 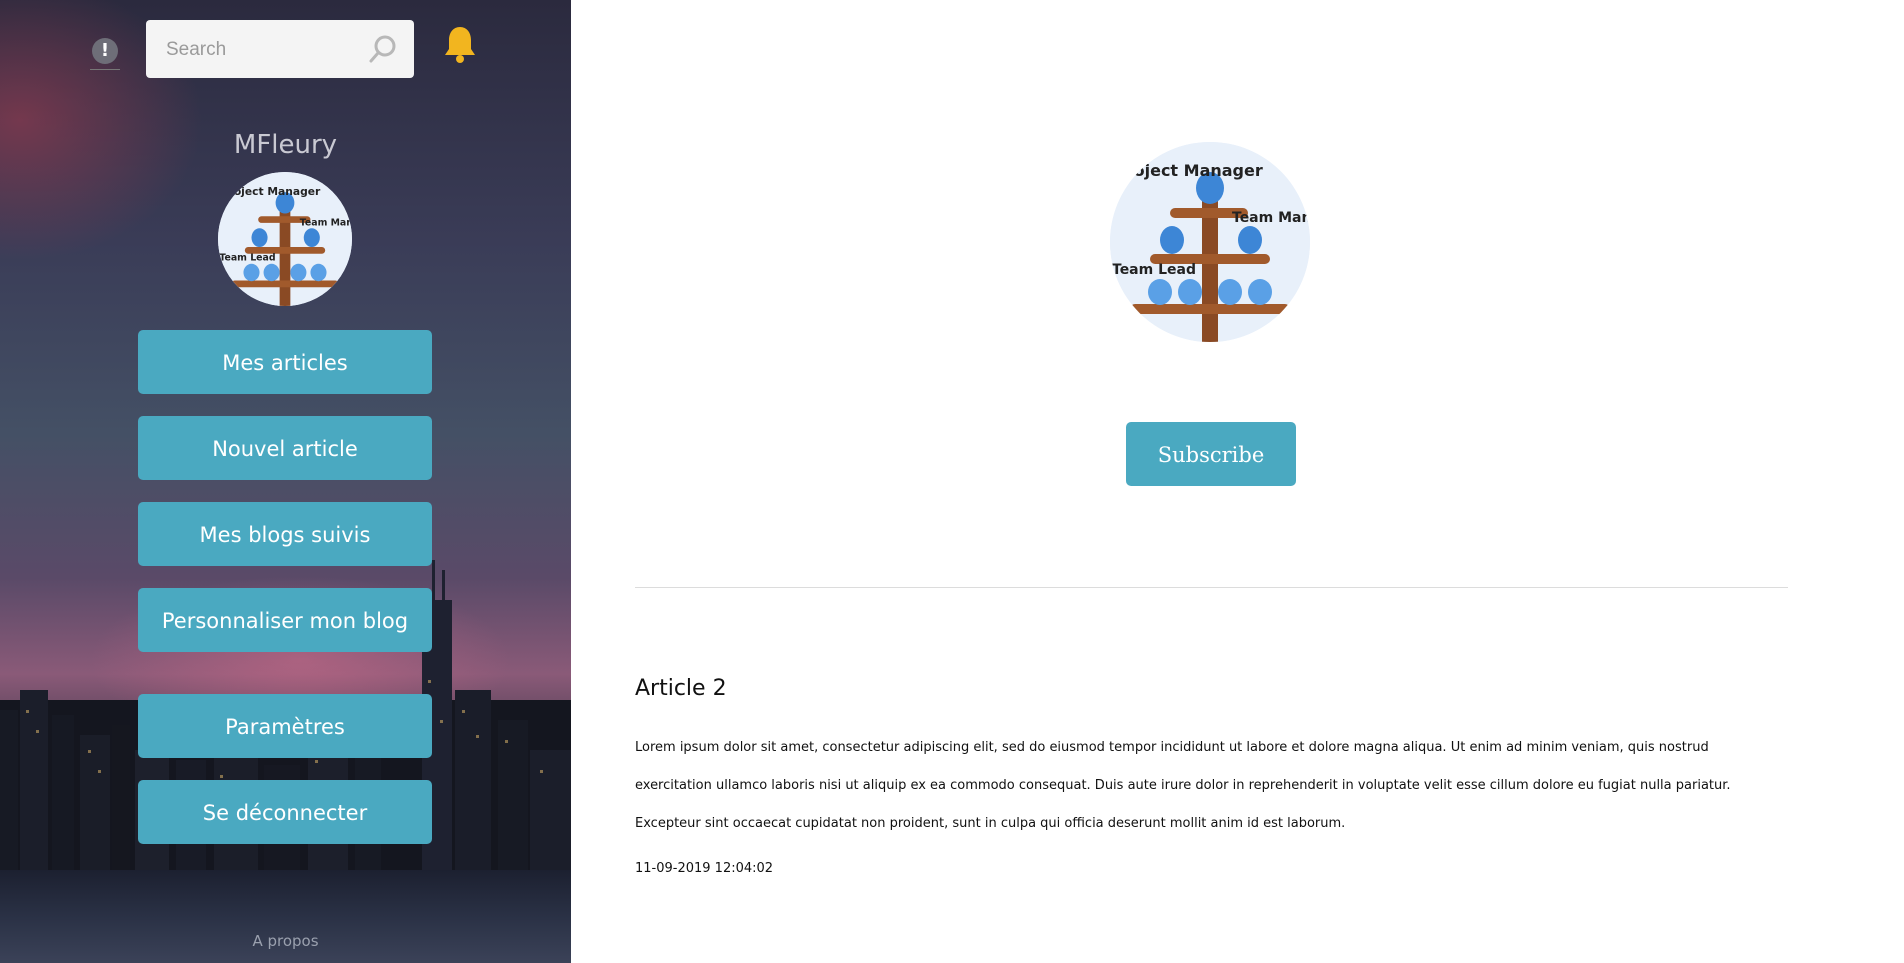 What do you see at coordinates (460, 44) in the screenshot?
I see `notification-bell-icon` at bounding box center [460, 44].